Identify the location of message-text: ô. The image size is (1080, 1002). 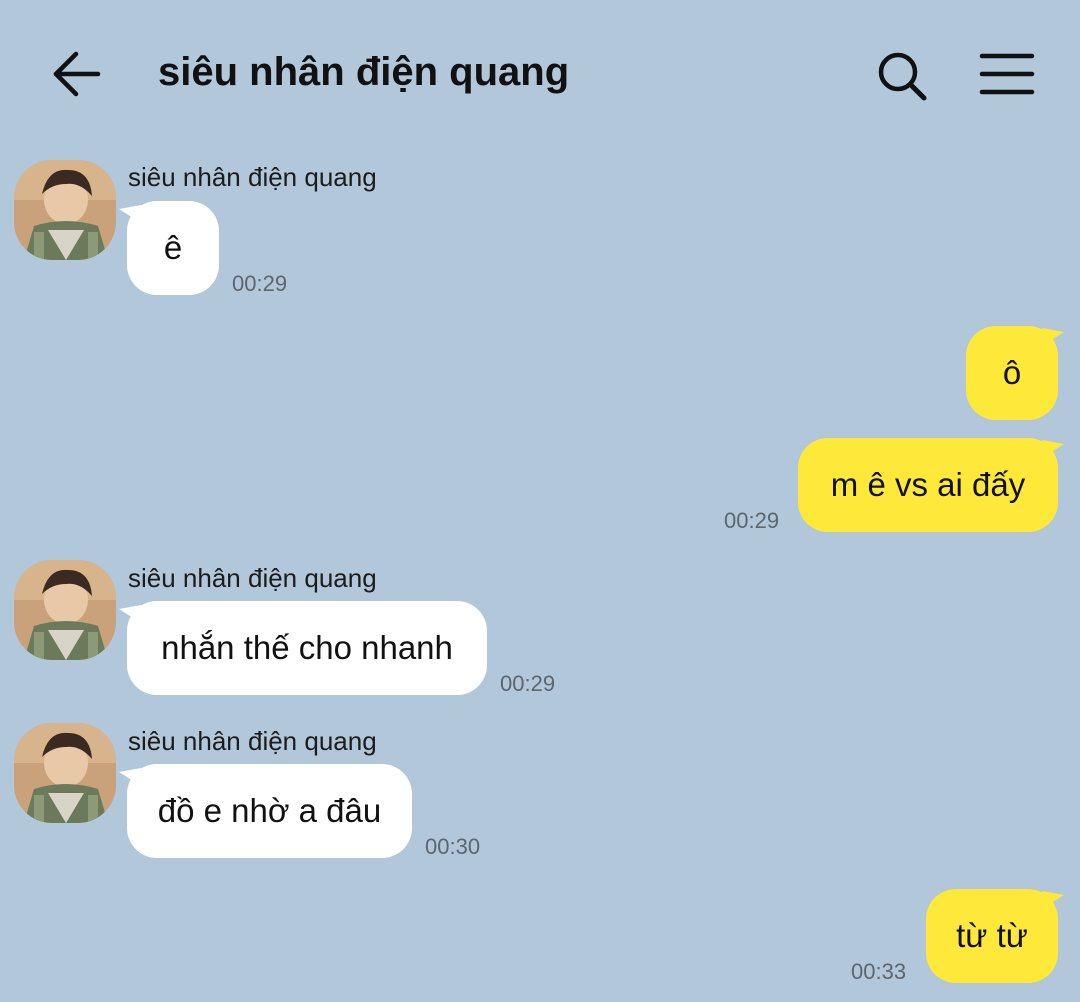
(1012, 372).